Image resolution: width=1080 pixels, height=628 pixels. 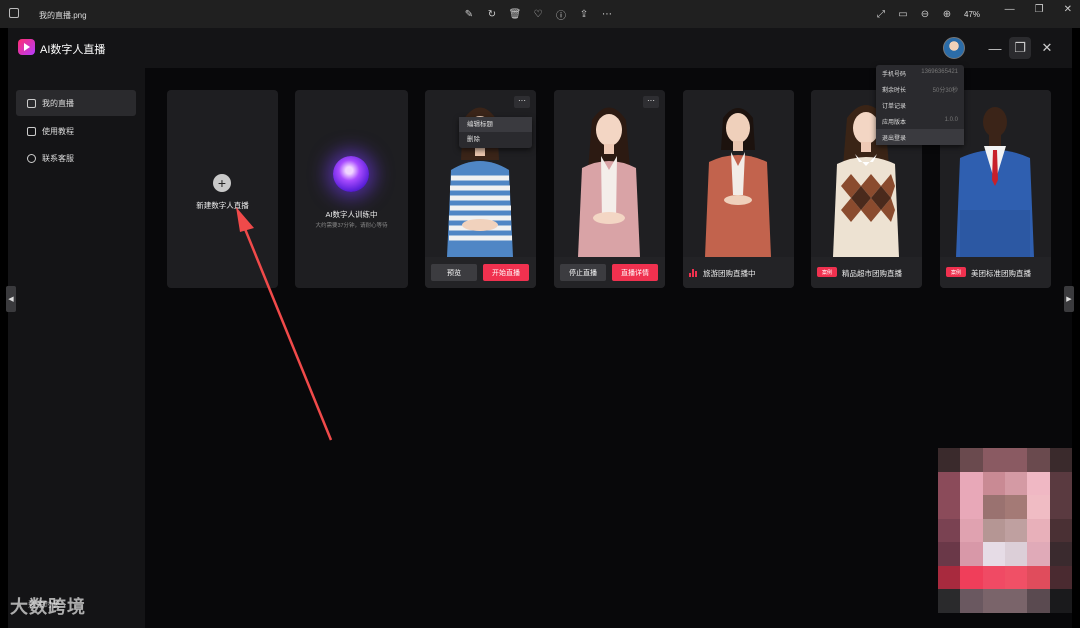 I want to click on pixelated-video-thumbnail, so click(x=1005, y=530).